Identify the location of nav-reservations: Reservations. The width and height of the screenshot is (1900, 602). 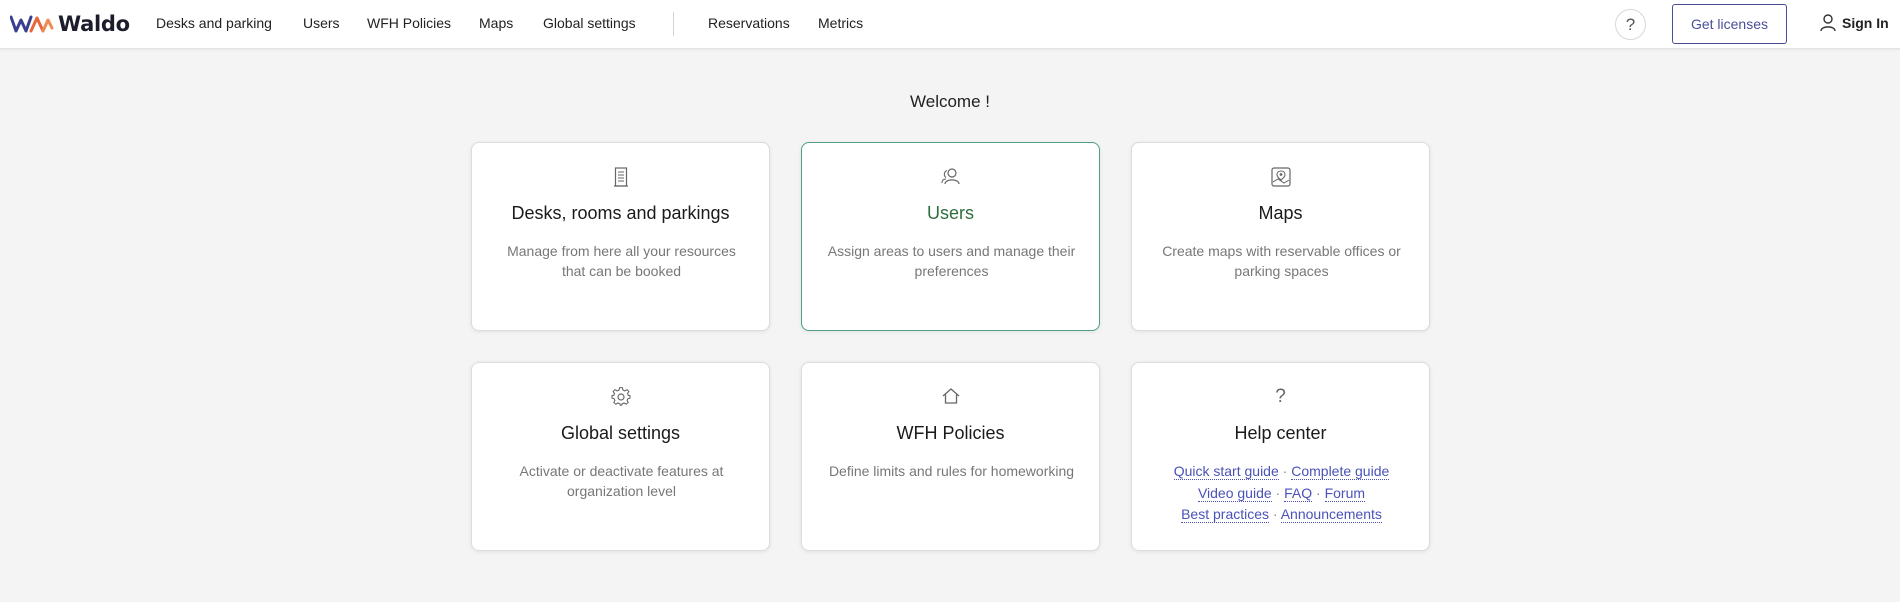
(749, 23).